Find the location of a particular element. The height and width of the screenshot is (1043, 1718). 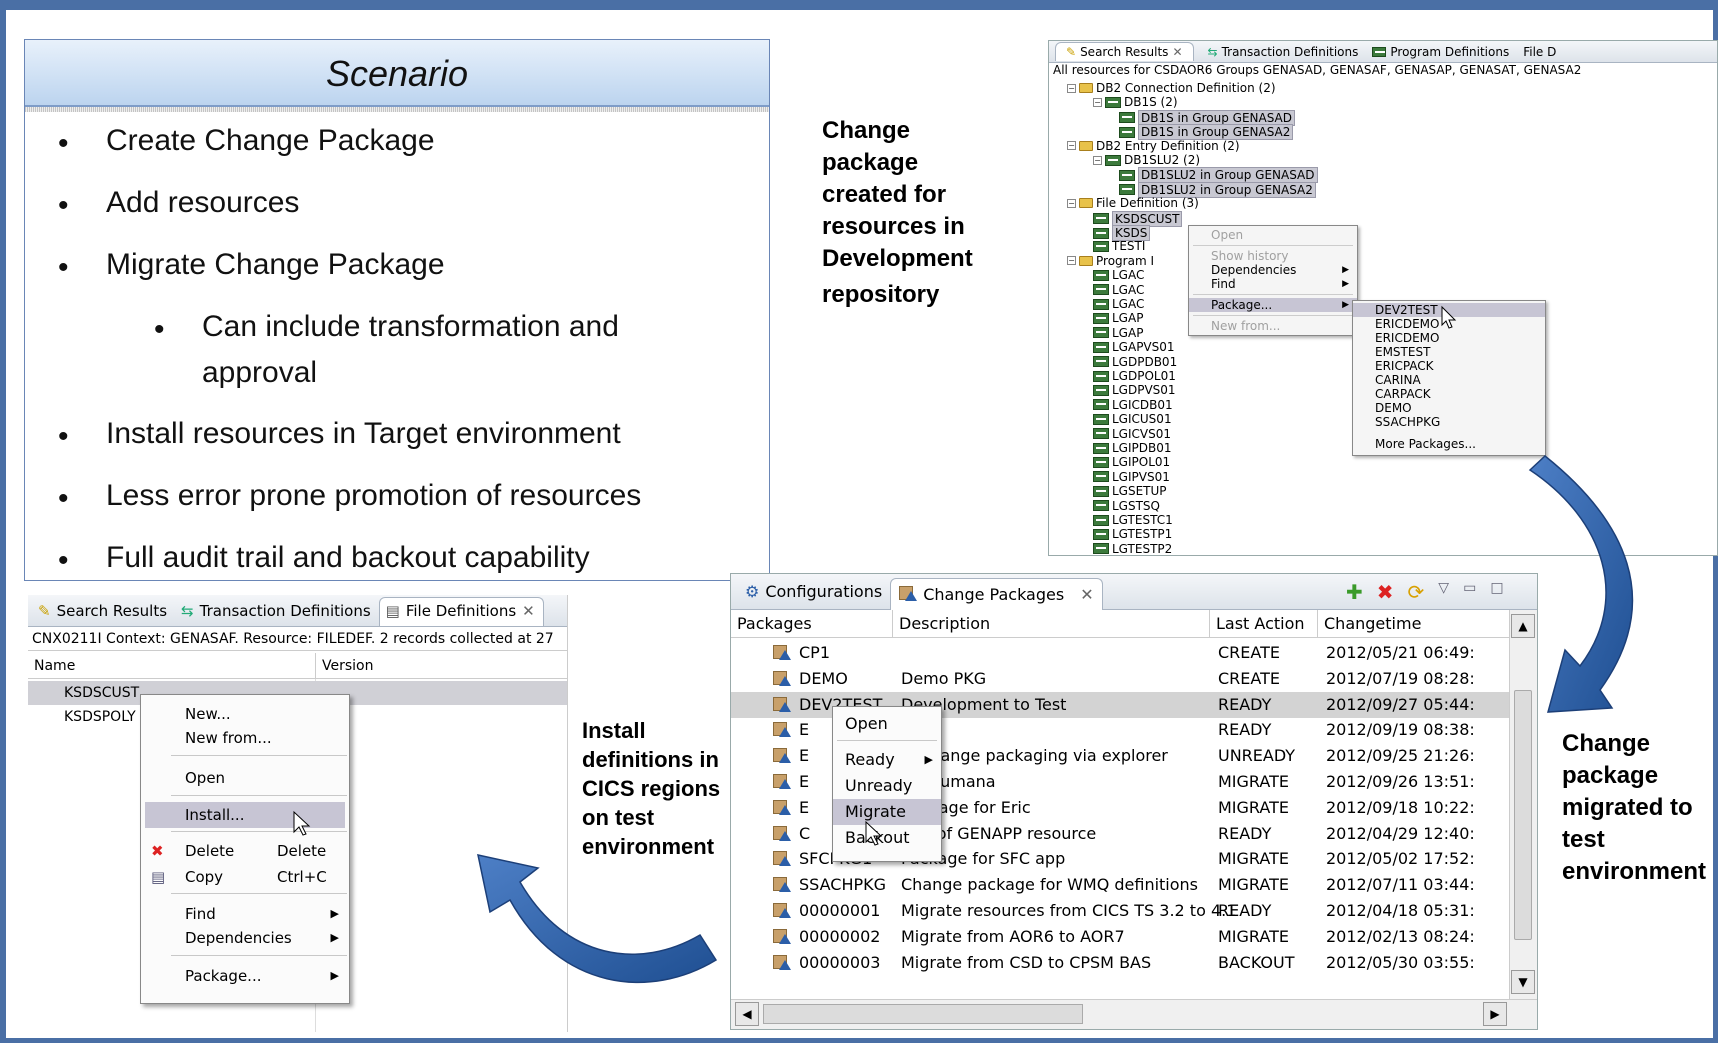

arrow-left-curve is located at coordinates (597, 919).